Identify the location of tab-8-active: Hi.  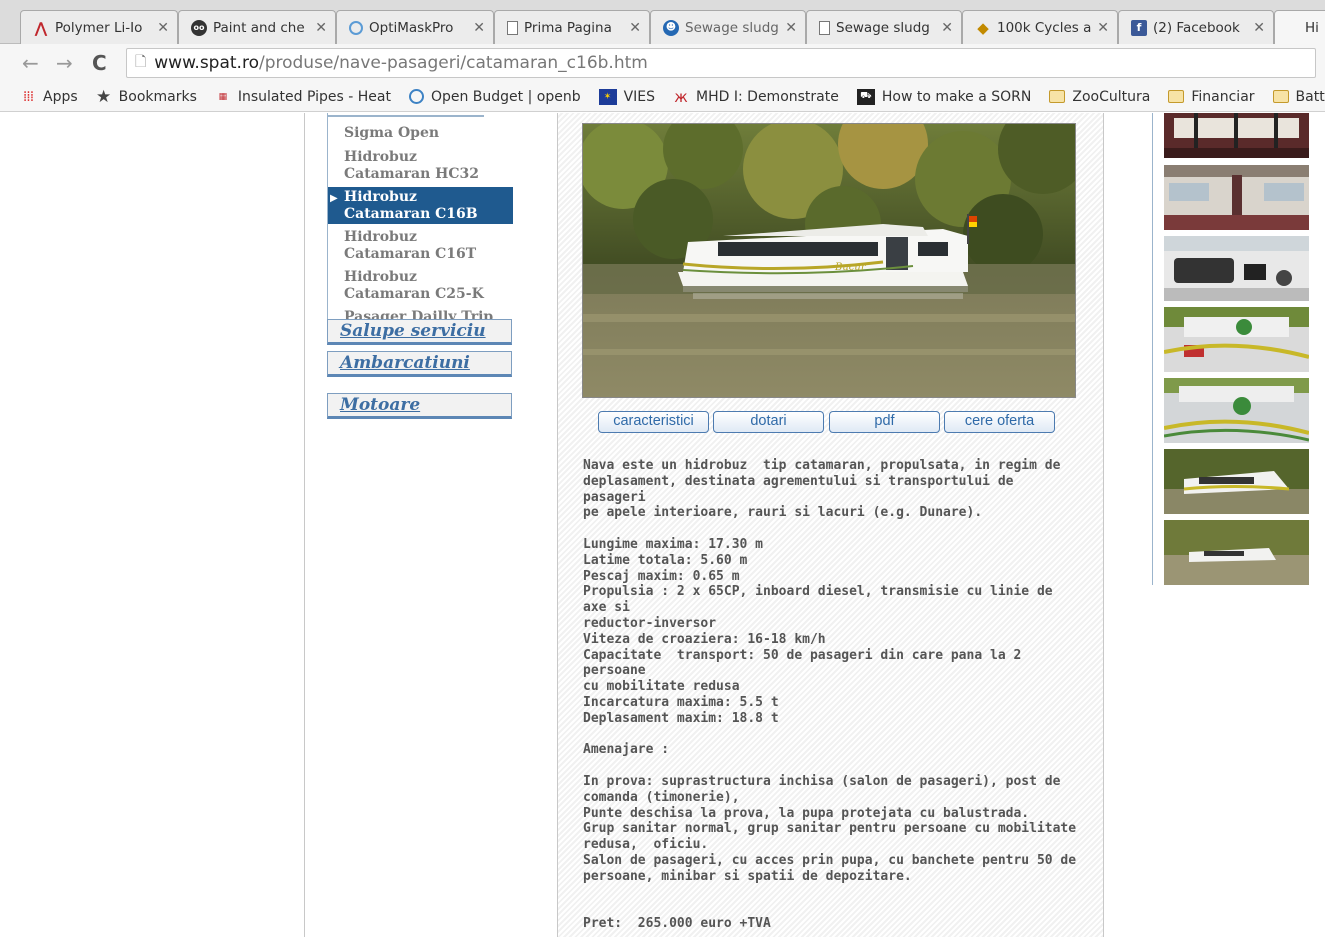
(1299, 27).